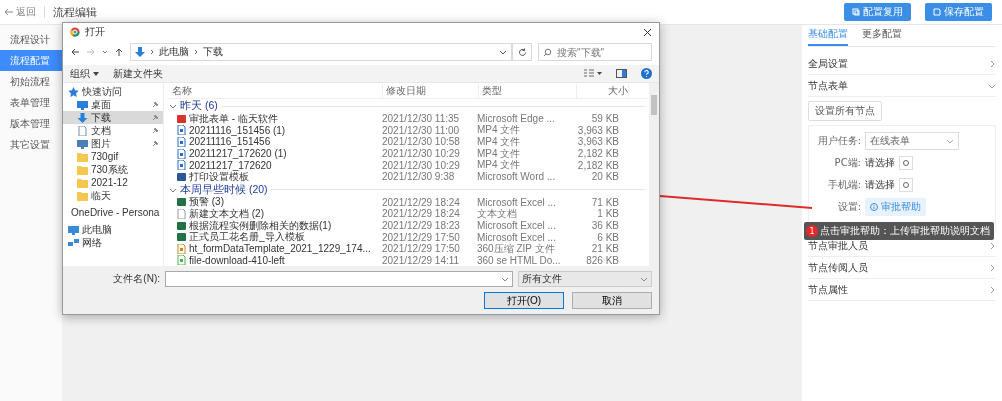 The width and height of the screenshot is (1002, 401). Describe the element at coordinates (105, 52) in the screenshot. I see `caret-icon` at that location.